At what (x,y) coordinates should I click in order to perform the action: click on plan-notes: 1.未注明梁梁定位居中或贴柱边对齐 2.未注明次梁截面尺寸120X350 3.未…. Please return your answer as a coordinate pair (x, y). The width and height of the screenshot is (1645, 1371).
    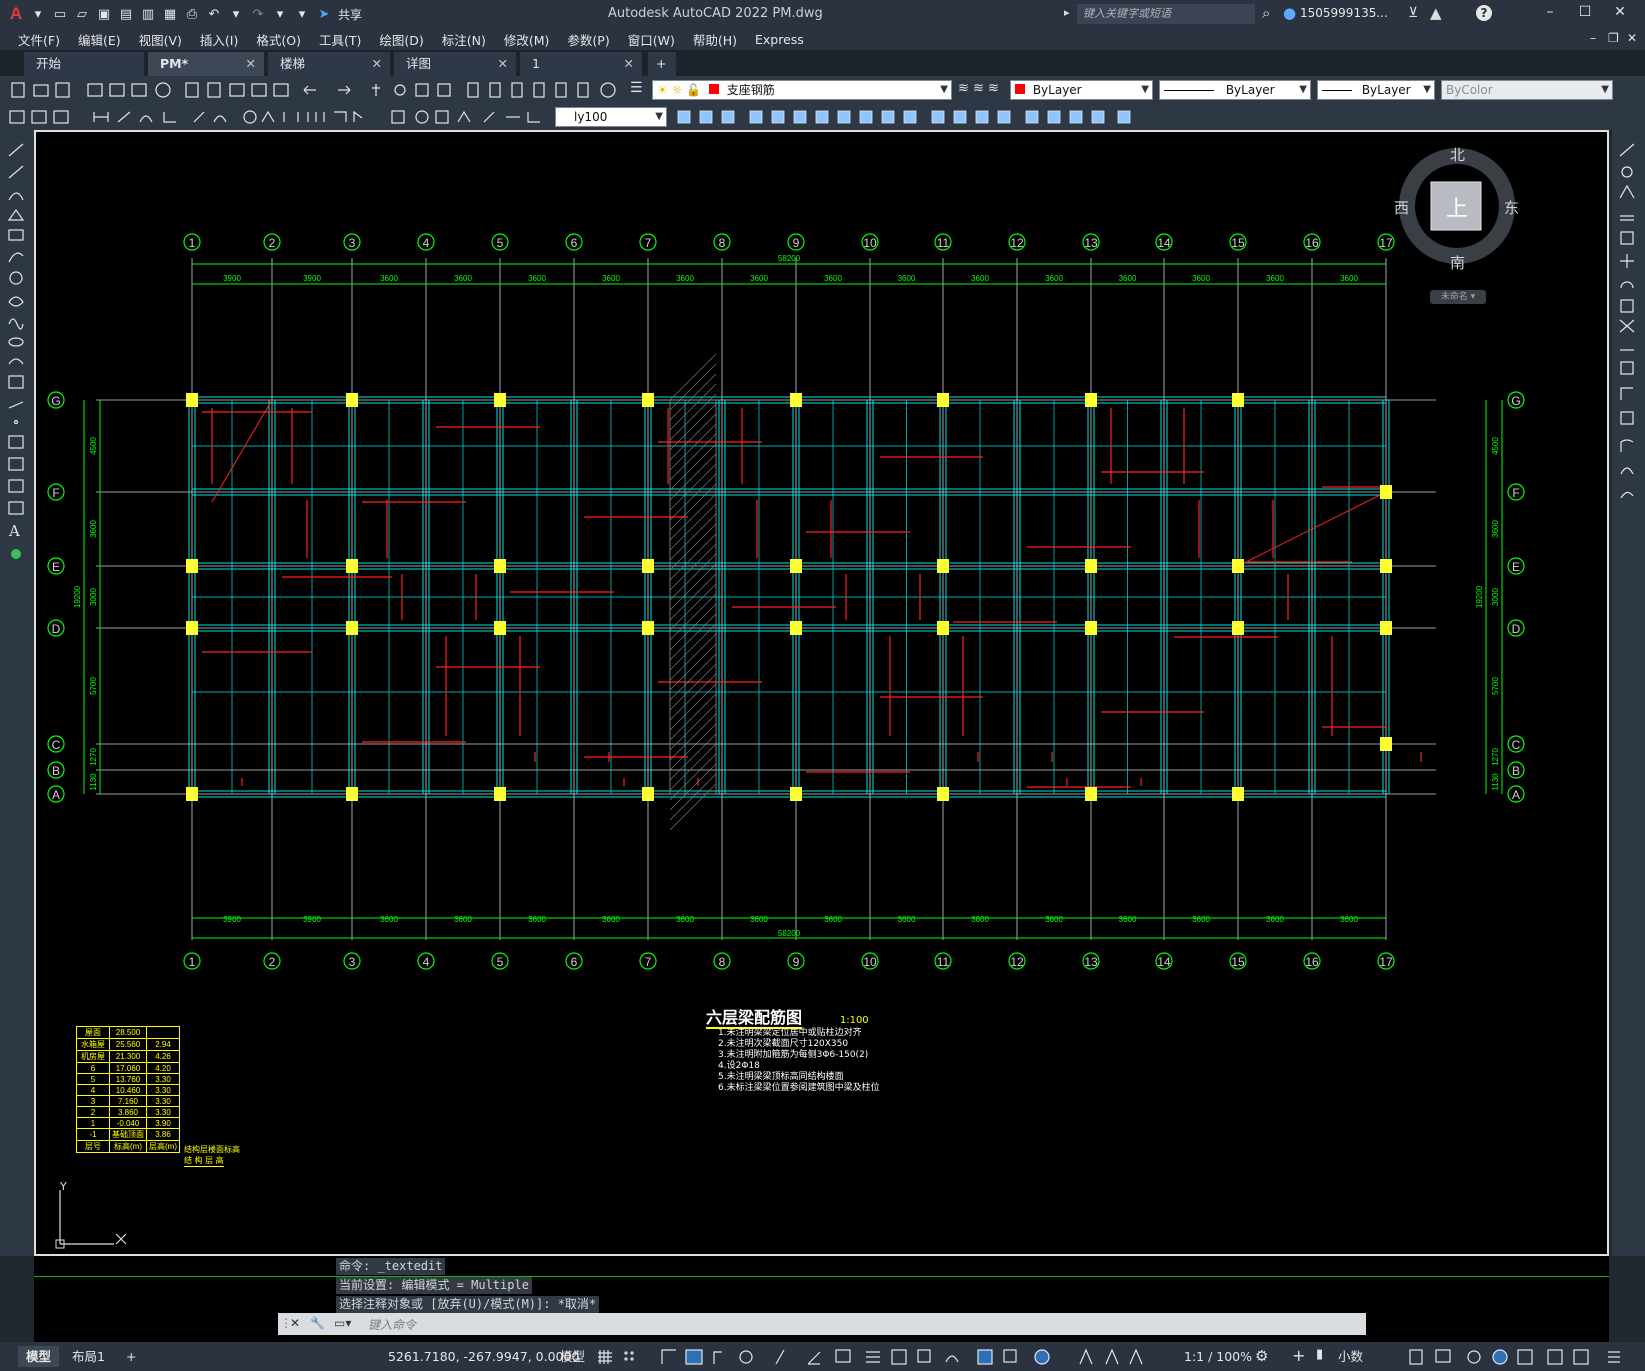
    Looking at the image, I should click on (799, 1061).